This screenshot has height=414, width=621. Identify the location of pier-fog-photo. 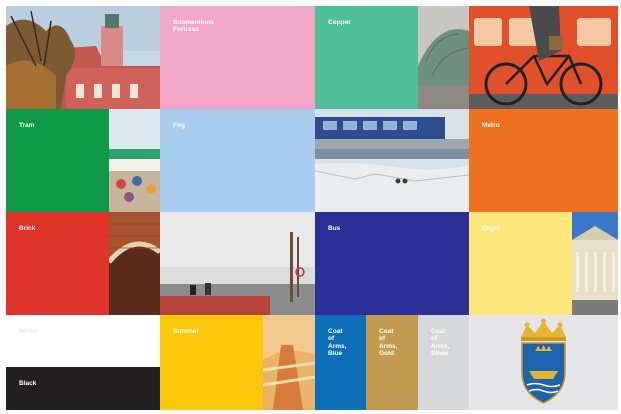
(237, 263).